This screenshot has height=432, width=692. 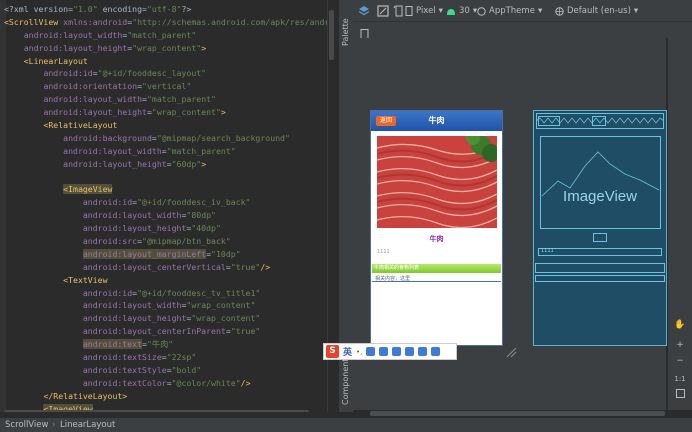 I want to click on ime-toolbar: S 英 •,, so click(x=390, y=351).